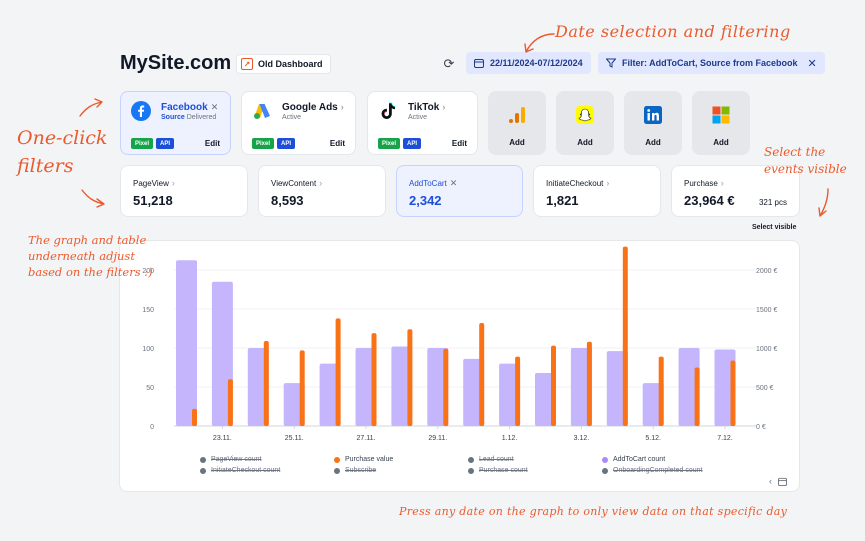 This screenshot has width=865, height=541. What do you see at coordinates (150, 388) in the screenshot?
I see `y-left-tick-label: 50` at bounding box center [150, 388].